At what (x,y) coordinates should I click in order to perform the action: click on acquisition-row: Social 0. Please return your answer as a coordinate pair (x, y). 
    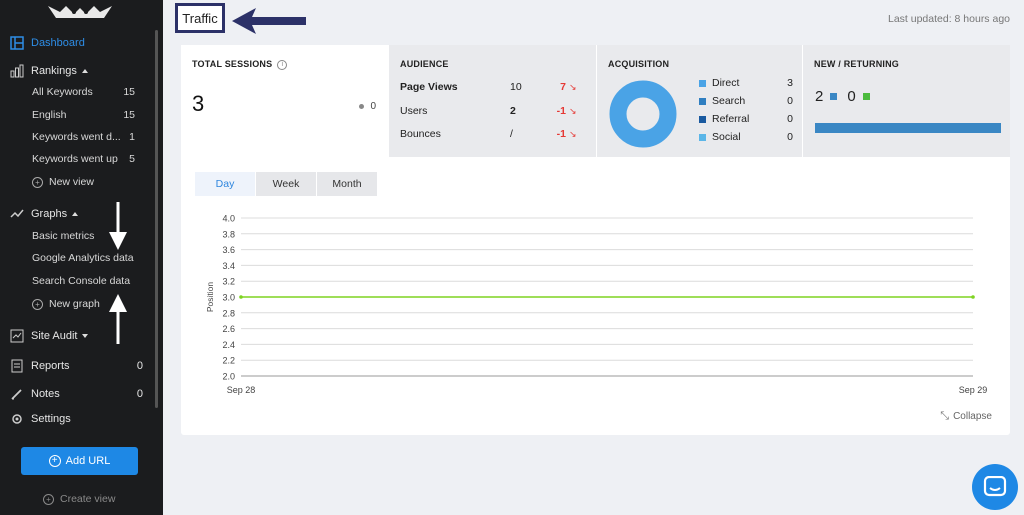
    Looking at the image, I should click on (746, 137).